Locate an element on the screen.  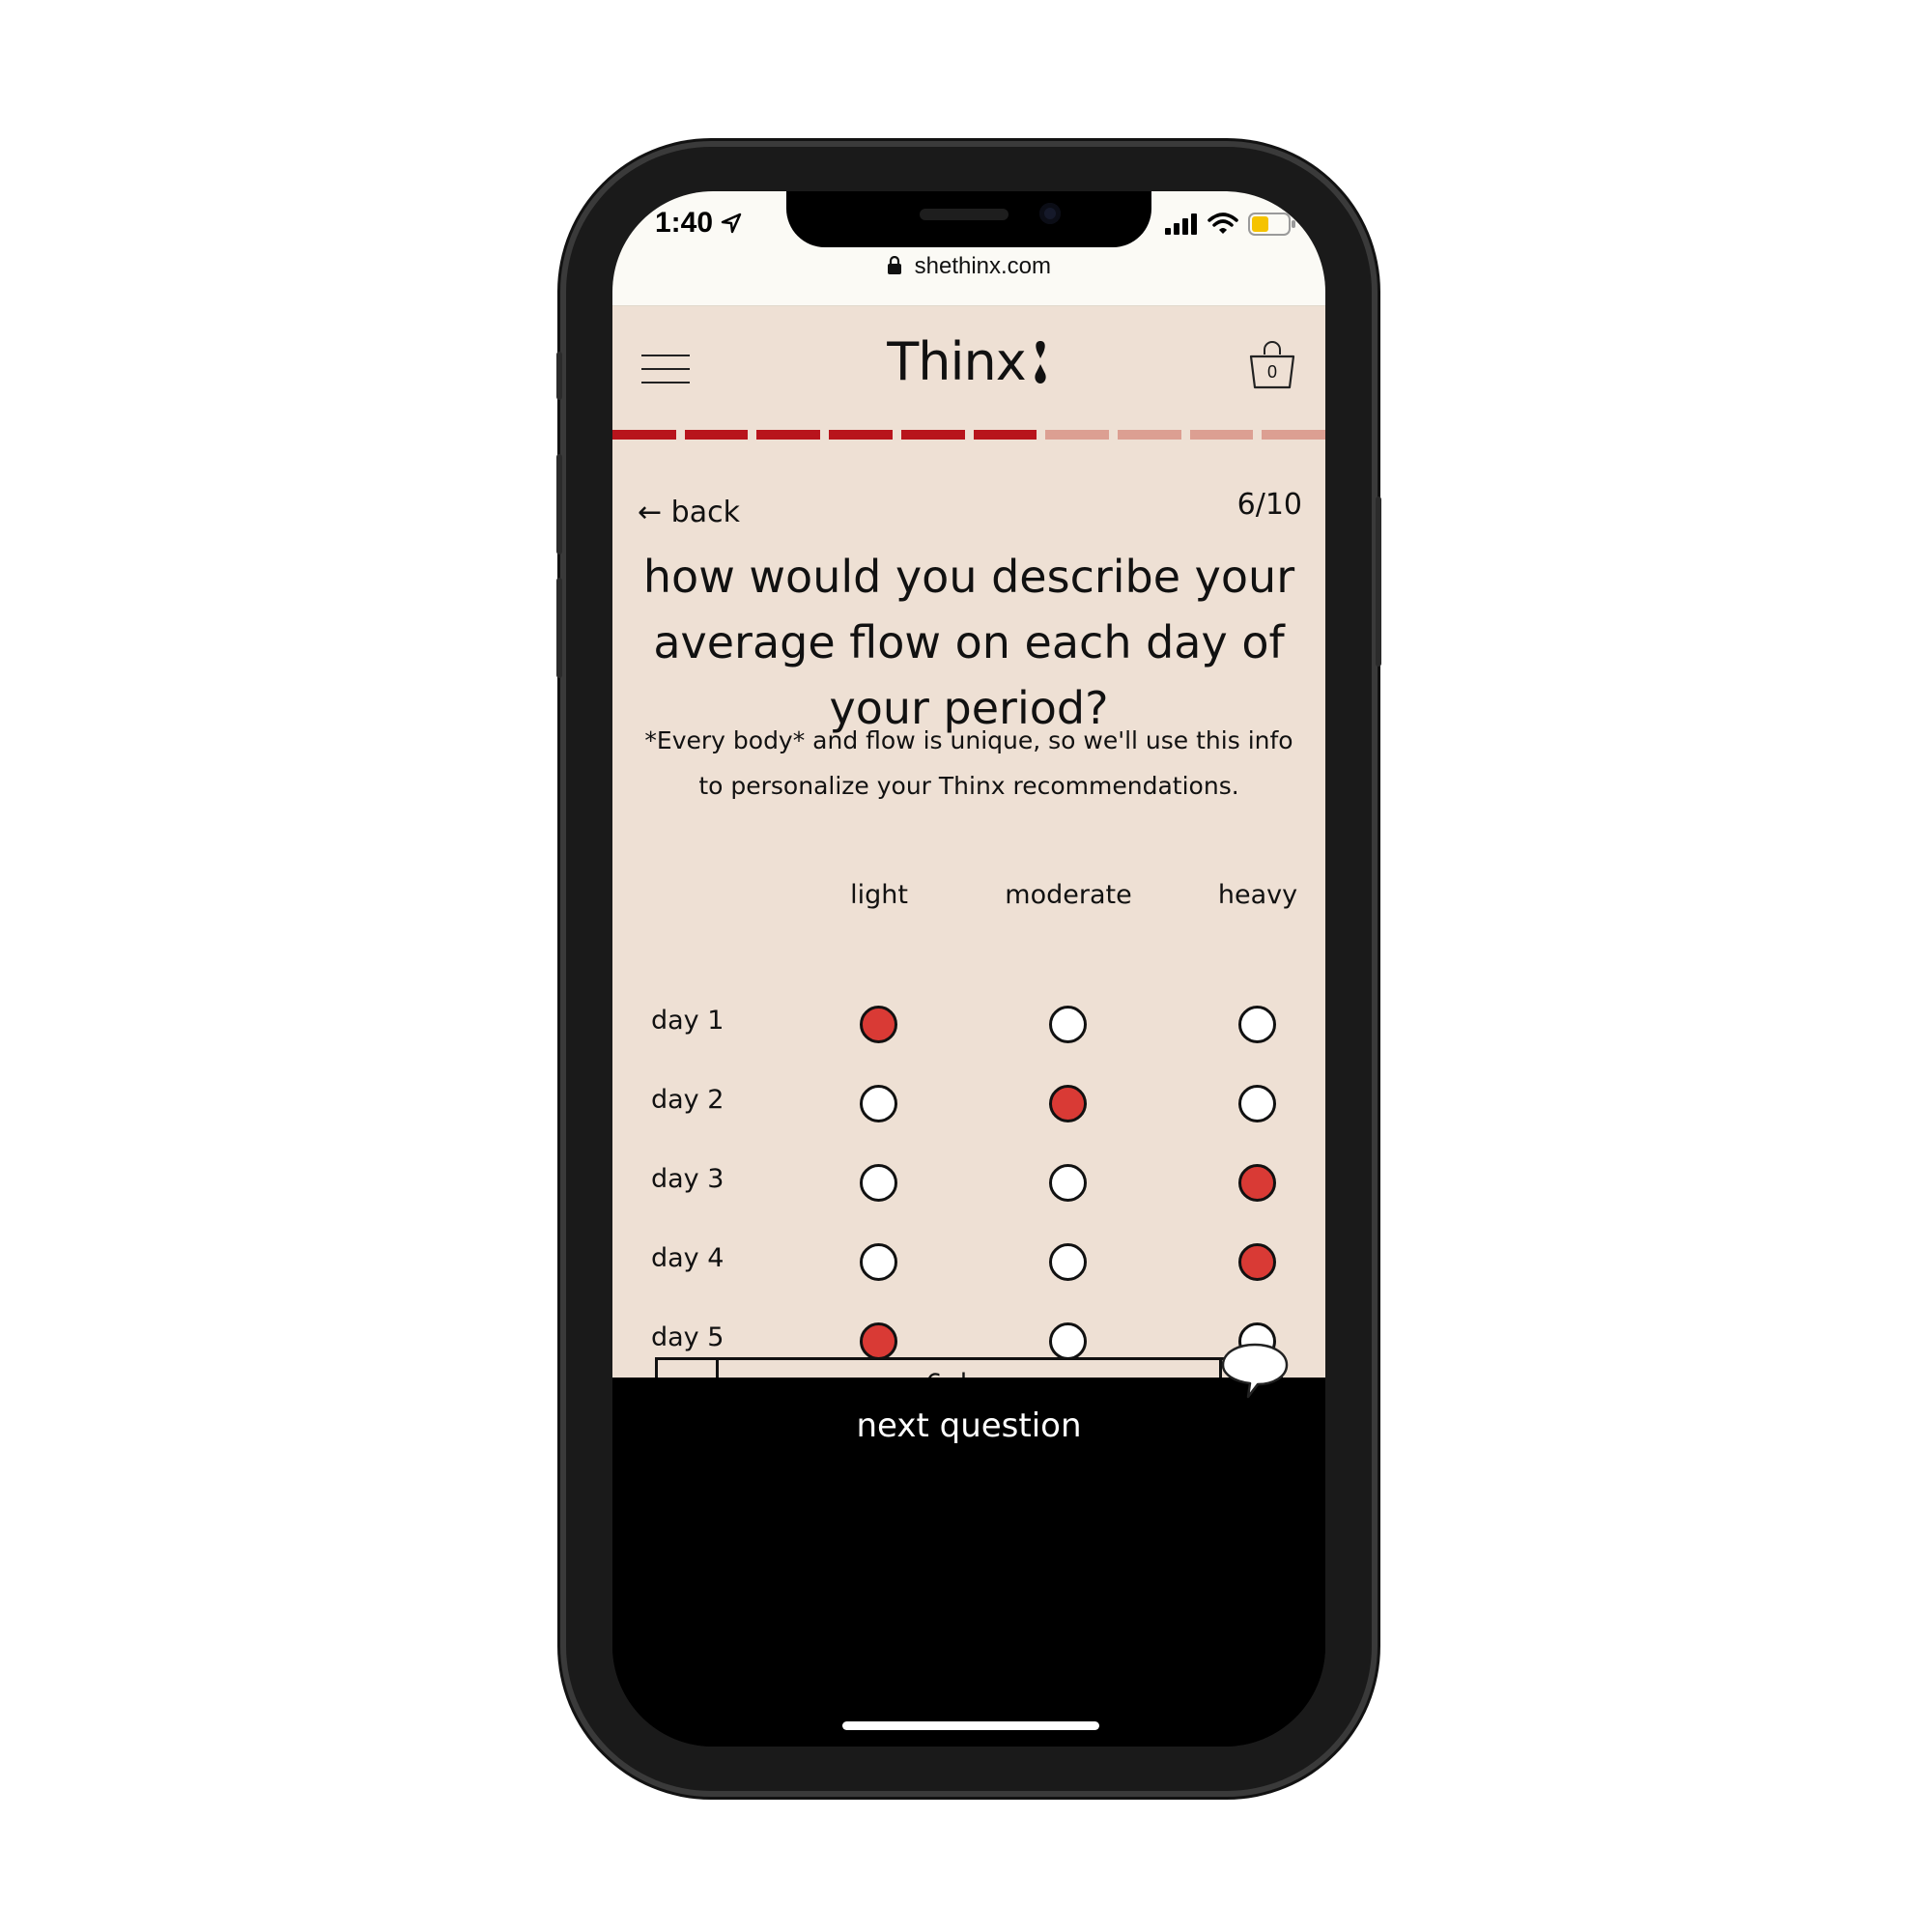
cellular-signal-icon is located at coordinates (1181, 224).